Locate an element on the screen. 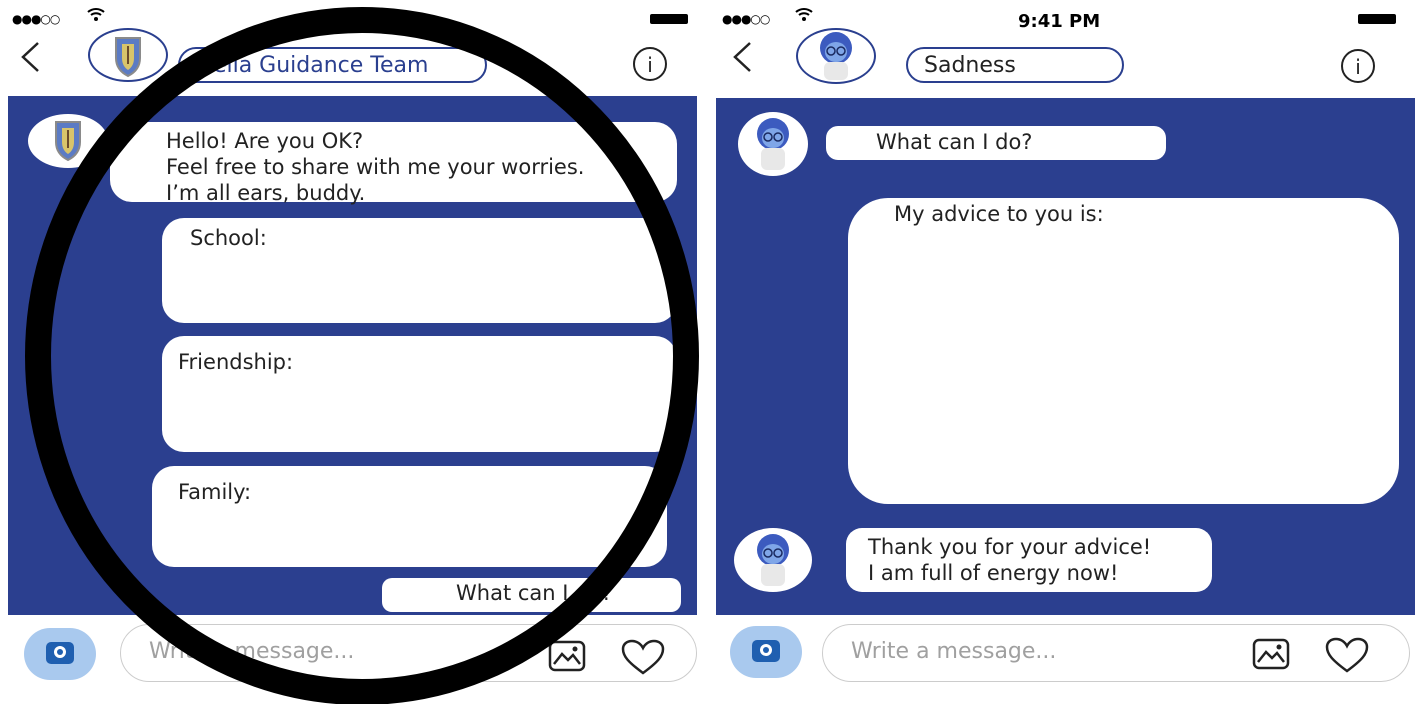 The image size is (1419, 704). contact-name: Sadness is located at coordinates (1015, 65).